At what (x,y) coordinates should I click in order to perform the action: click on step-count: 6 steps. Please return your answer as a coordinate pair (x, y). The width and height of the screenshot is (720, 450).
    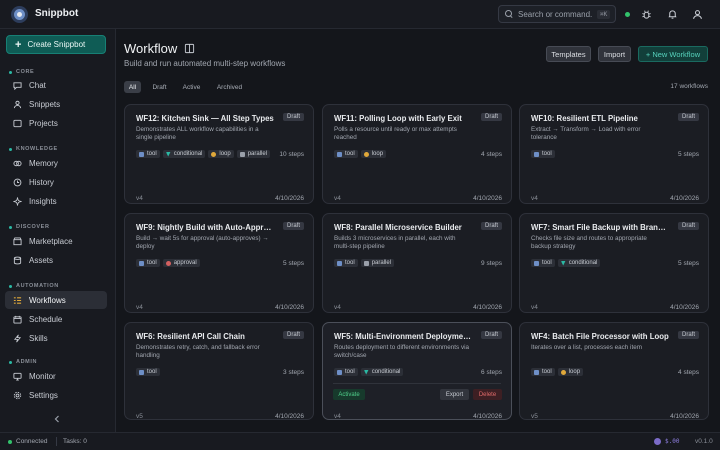
    Looking at the image, I should click on (491, 372).